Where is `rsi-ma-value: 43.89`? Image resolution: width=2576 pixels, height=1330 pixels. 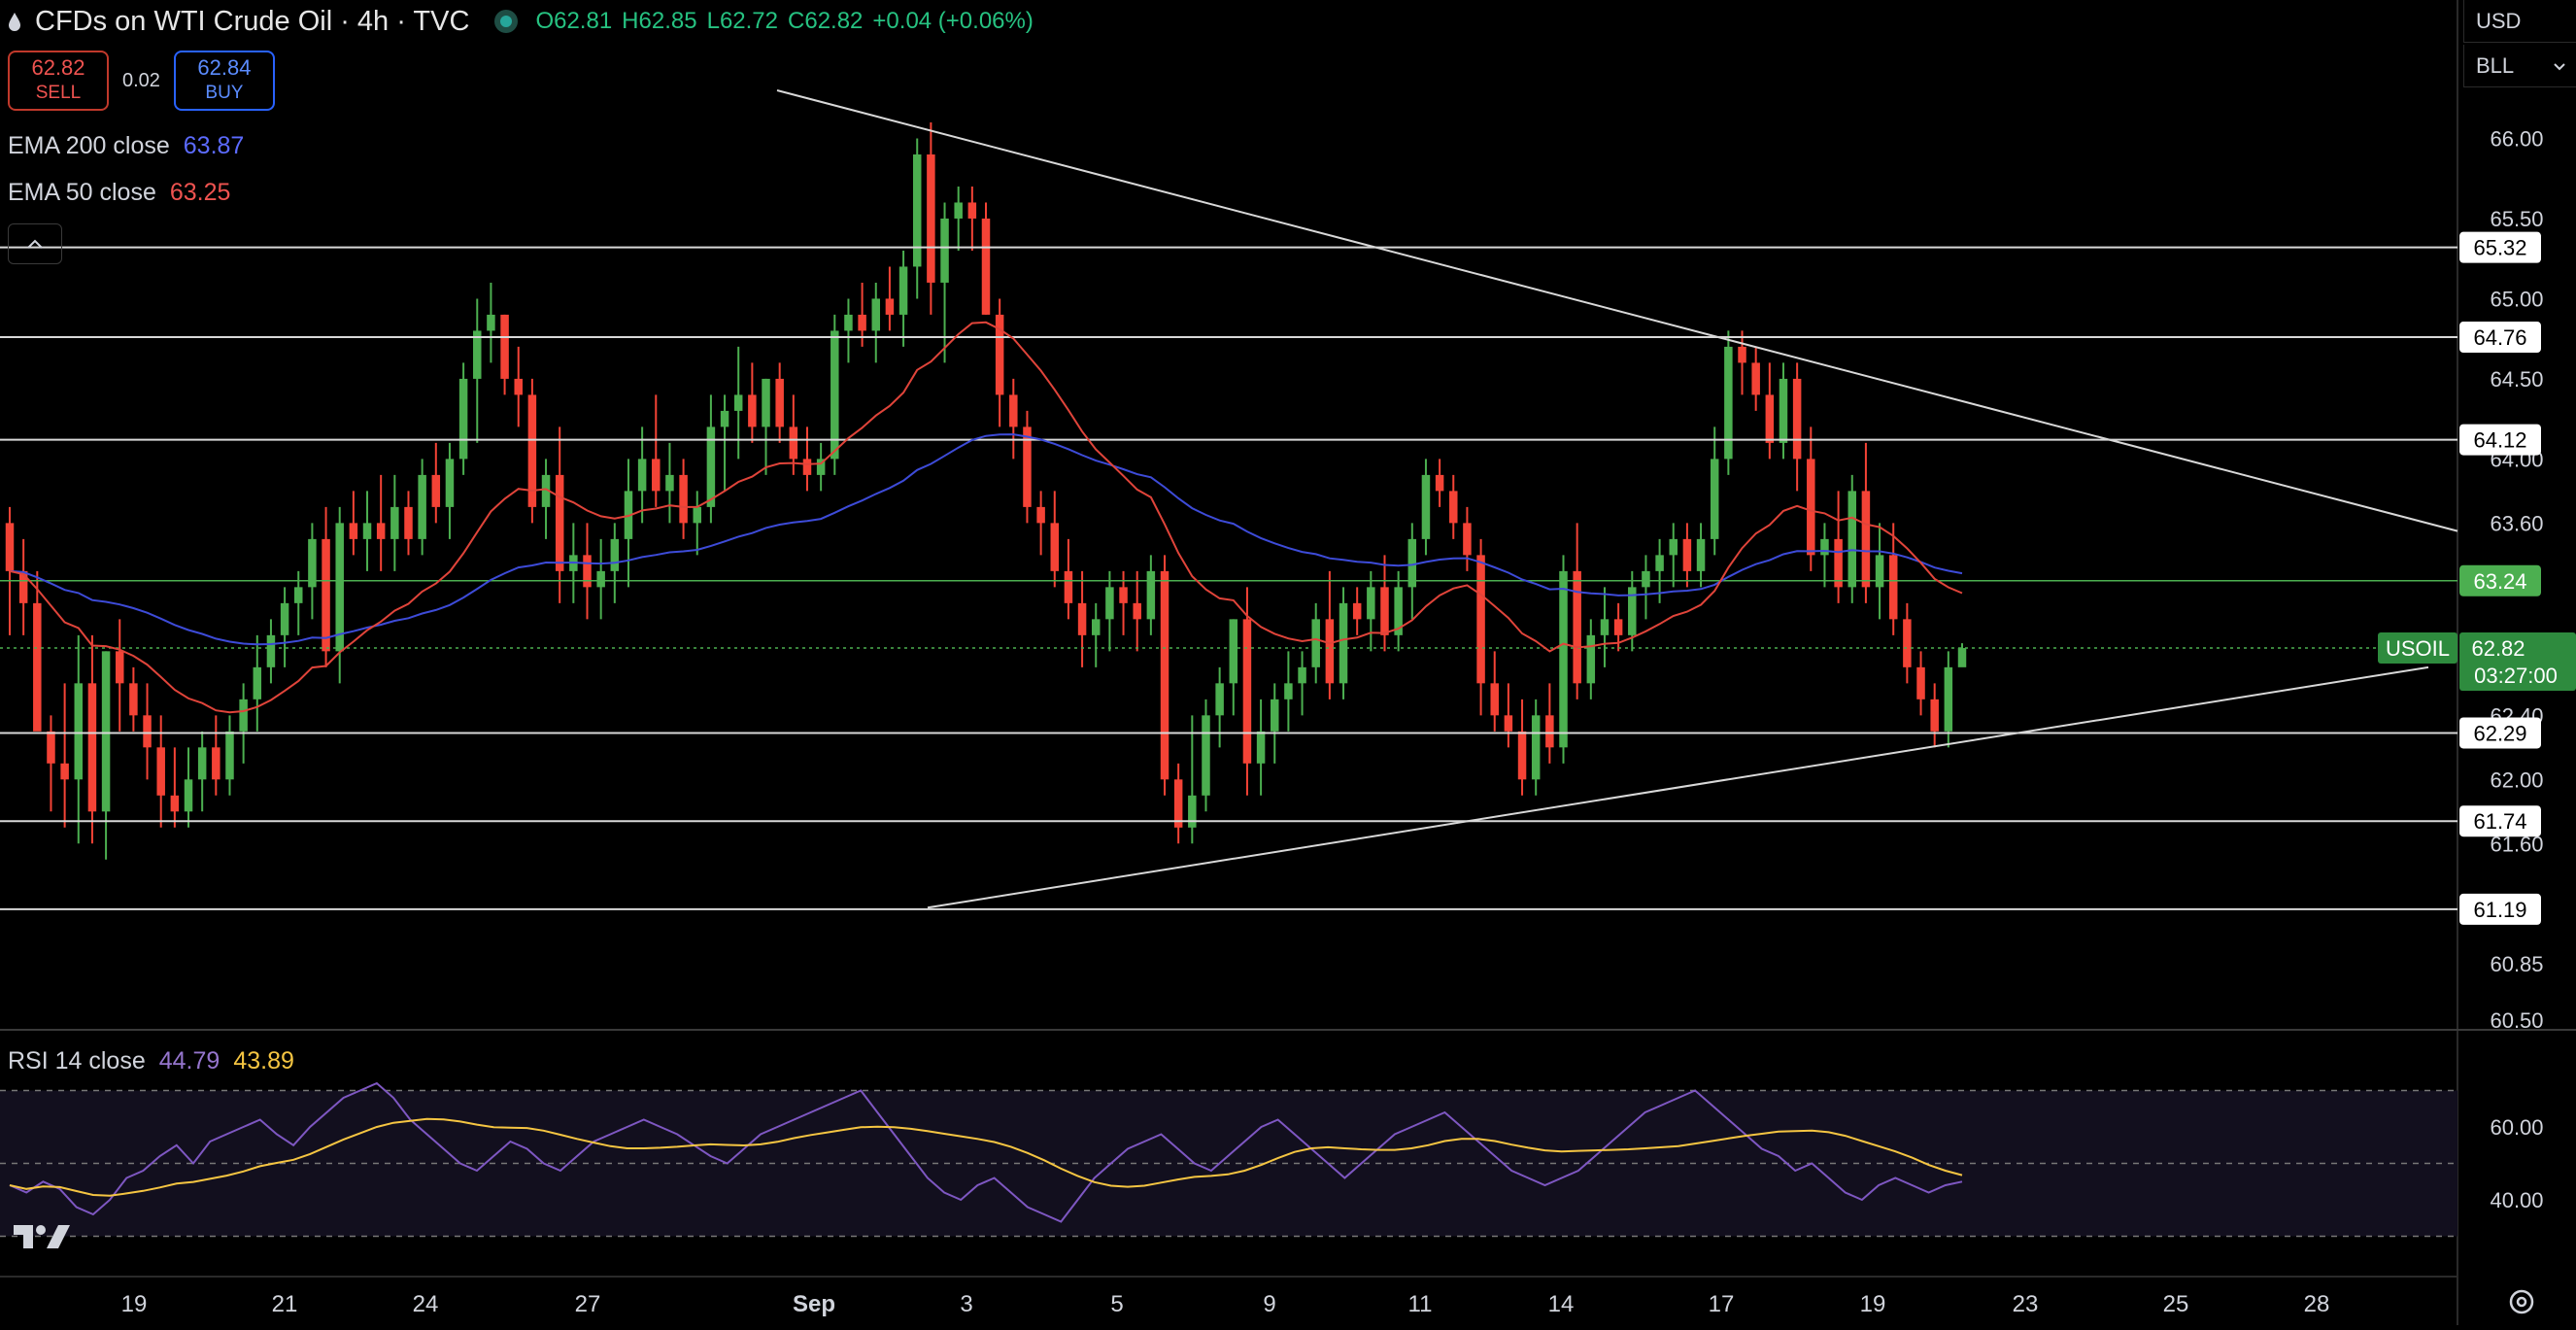 rsi-ma-value: 43.89 is located at coordinates (263, 1061).